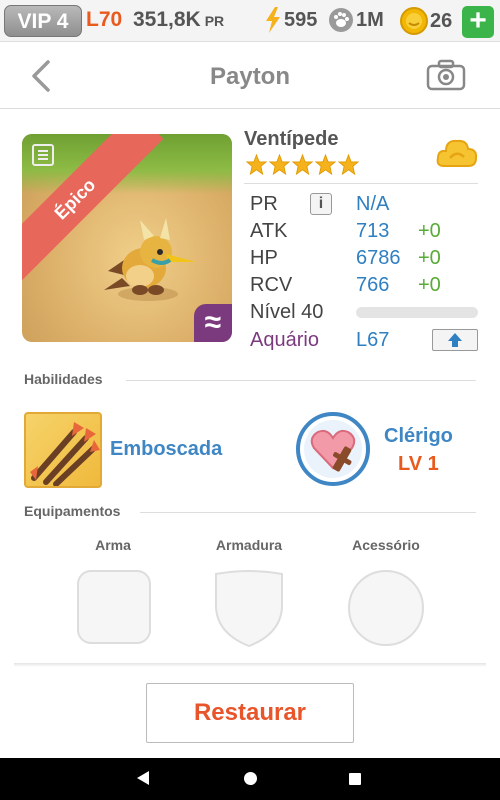  What do you see at coordinates (386, 545) in the screenshot?
I see `slot-label-accessory: Acessório` at bounding box center [386, 545].